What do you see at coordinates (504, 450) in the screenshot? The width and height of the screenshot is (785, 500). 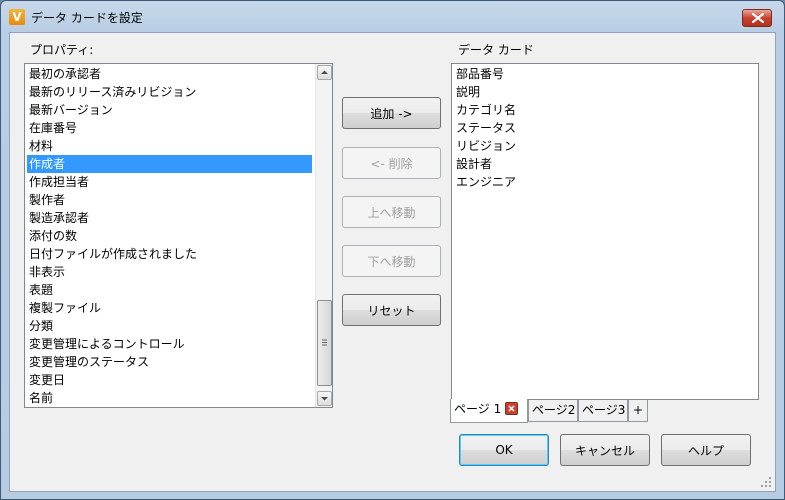 I see `ok-button: OK` at bounding box center [504, 450].